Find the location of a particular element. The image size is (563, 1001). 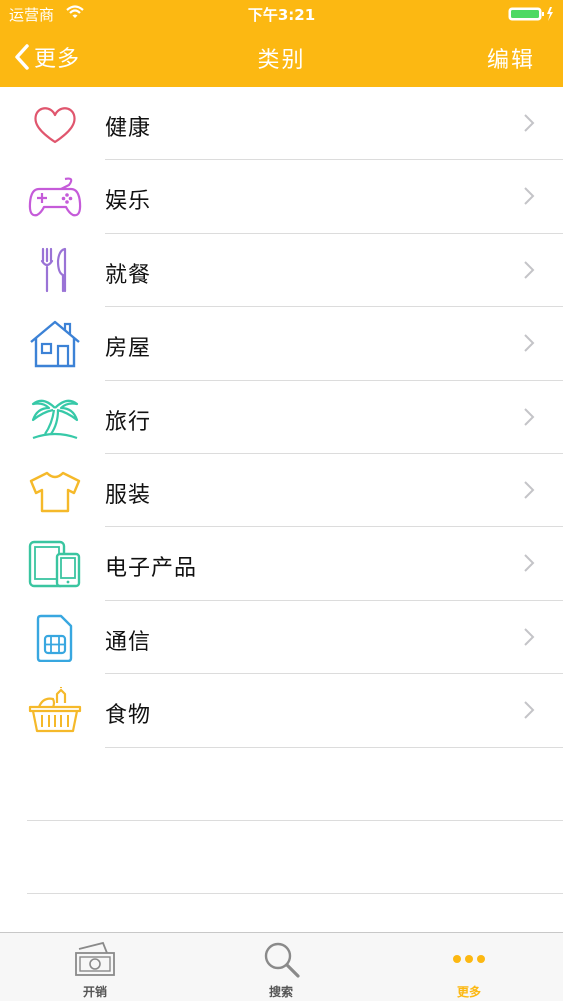

category-label: 娱乐 is located at coordinates (128, 202).